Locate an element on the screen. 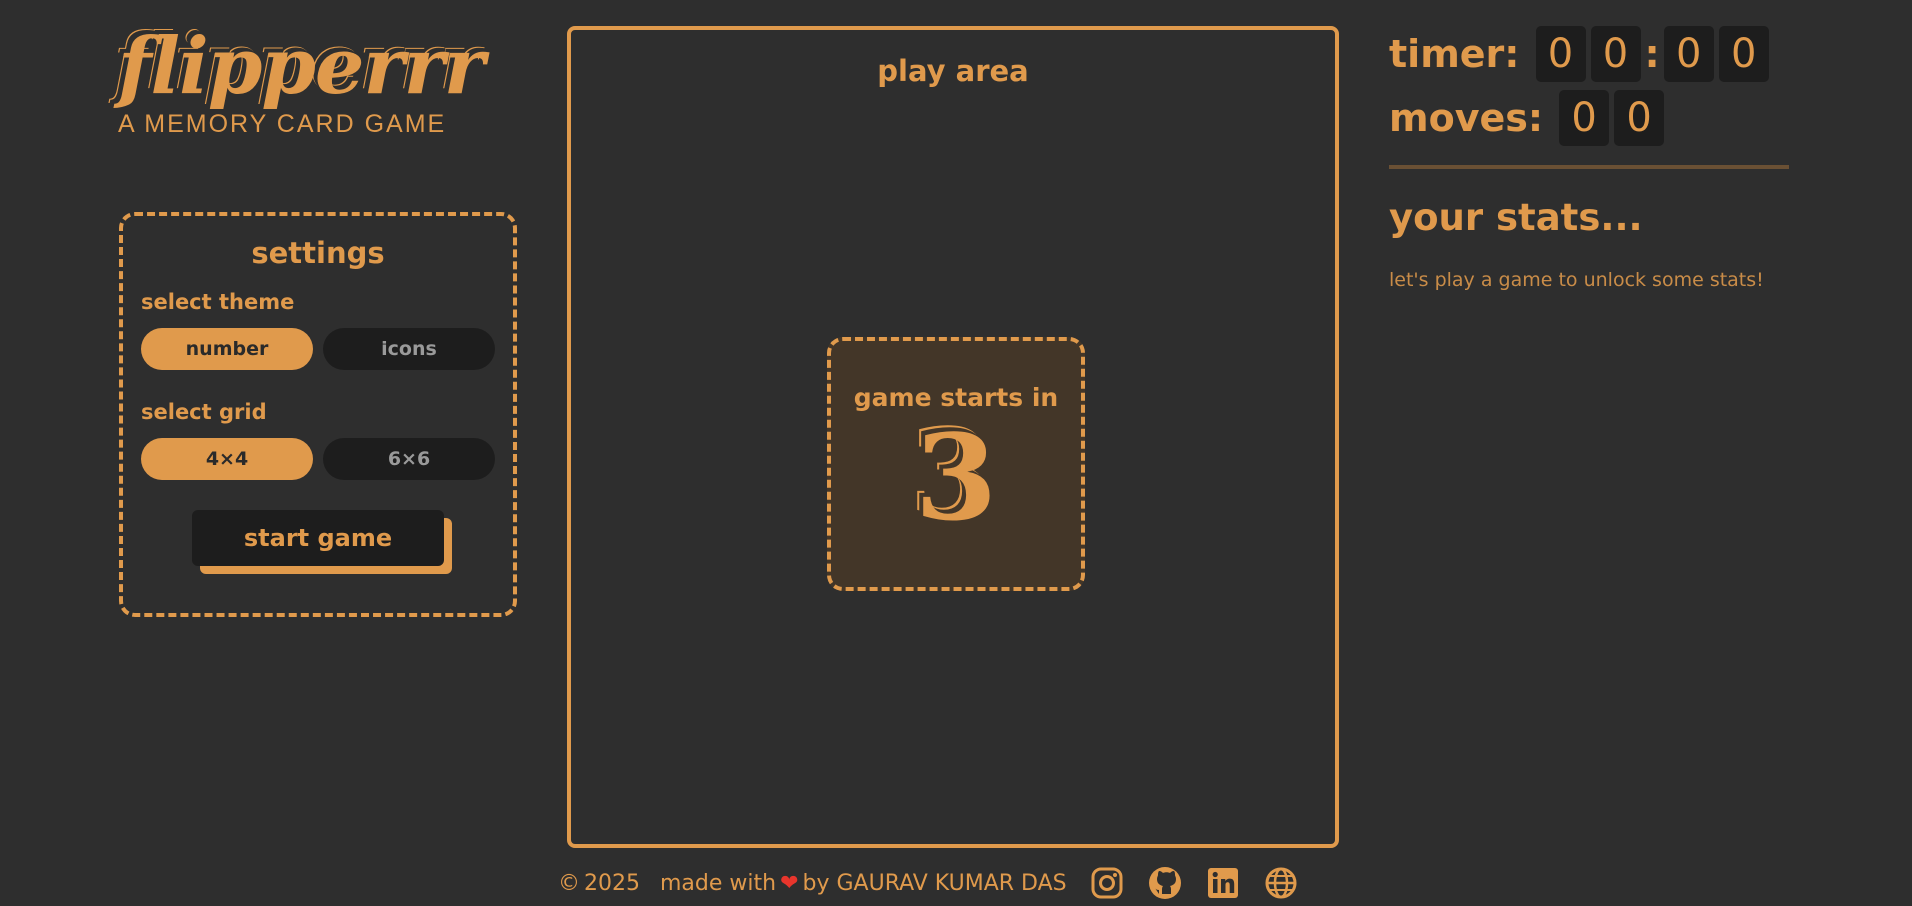  theme-label: select theme is located at coordinates (218, 302).